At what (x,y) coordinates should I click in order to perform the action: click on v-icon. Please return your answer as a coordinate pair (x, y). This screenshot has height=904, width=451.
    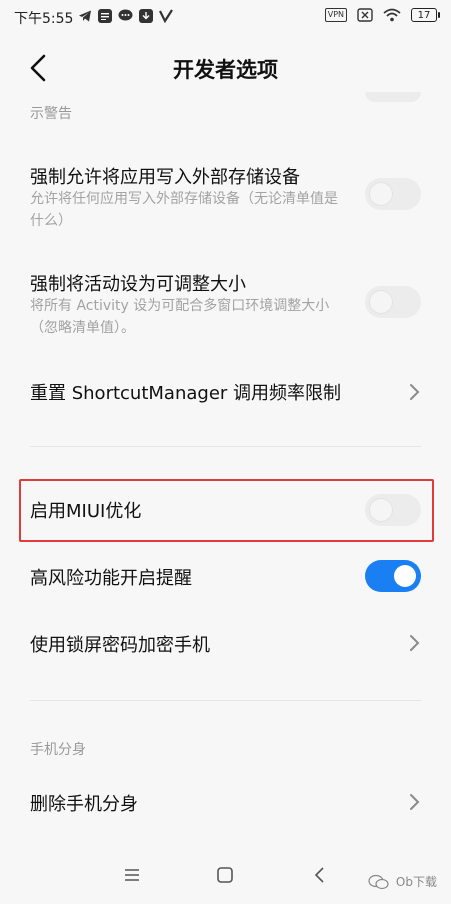
    Looking at the image, I should click on (166, 16).